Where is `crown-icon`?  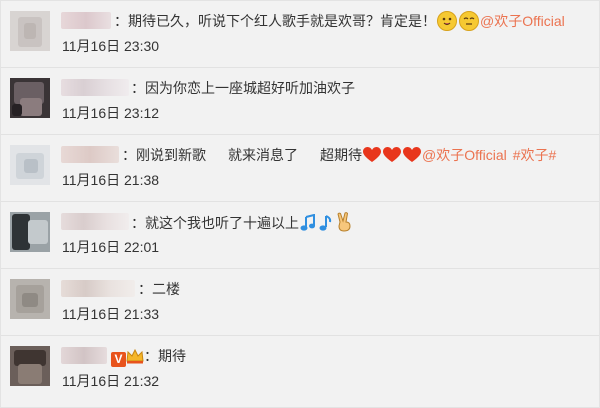 crown-icon is located at coordinates (135, 356).